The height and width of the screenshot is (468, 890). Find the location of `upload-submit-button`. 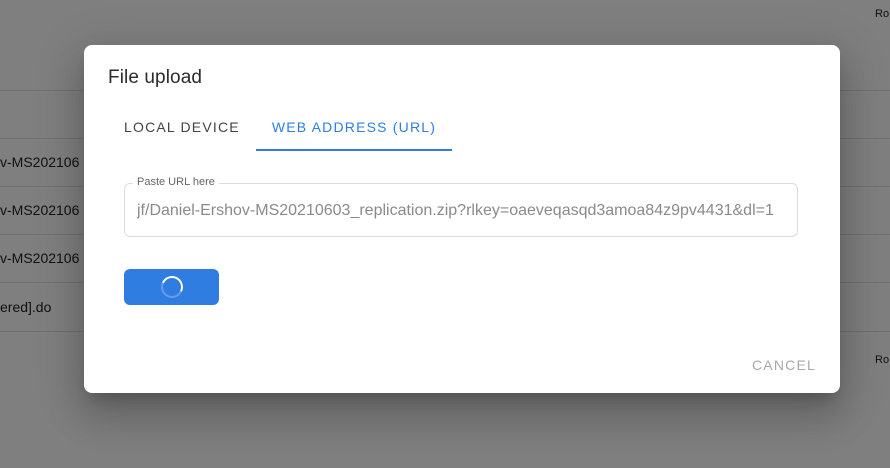

upload-submit-button is located at coordinates (171, 287).